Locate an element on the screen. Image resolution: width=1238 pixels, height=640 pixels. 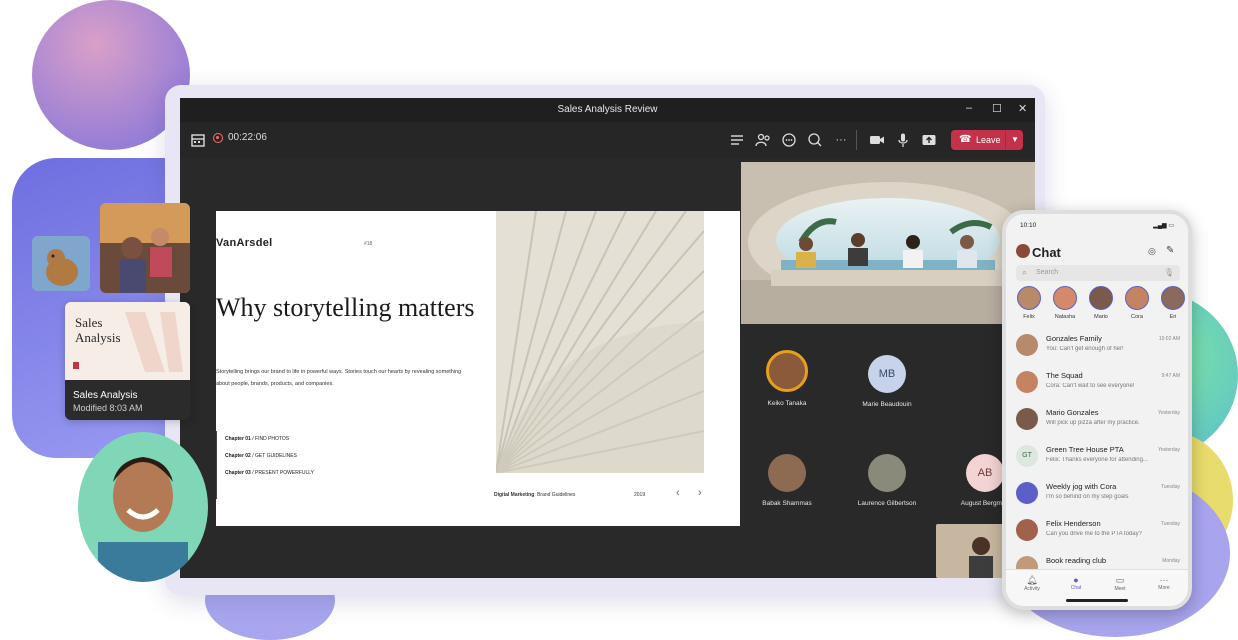
nav-activity: 🔔︎ Activity is located at coordinates (1032, 583).